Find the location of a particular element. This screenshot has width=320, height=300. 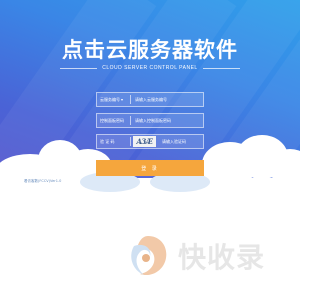

page-subtitle: CLOUD SERVER CONTROL PANEL is located at coordinates (150, 68).